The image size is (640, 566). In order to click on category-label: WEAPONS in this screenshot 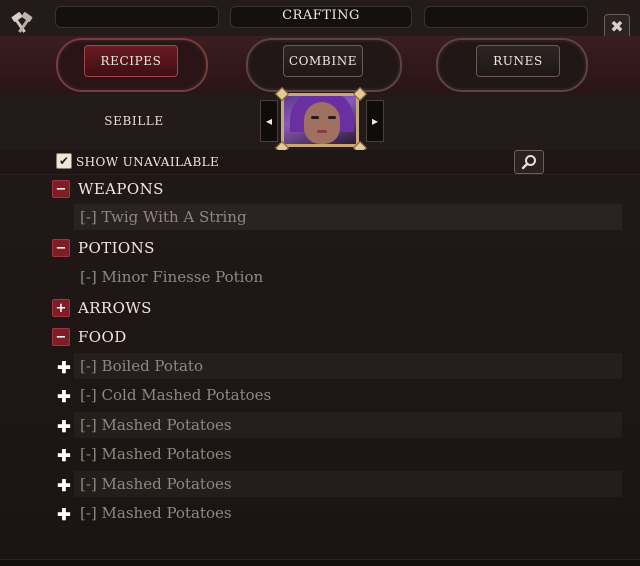, I will do `click(121, 189)`.